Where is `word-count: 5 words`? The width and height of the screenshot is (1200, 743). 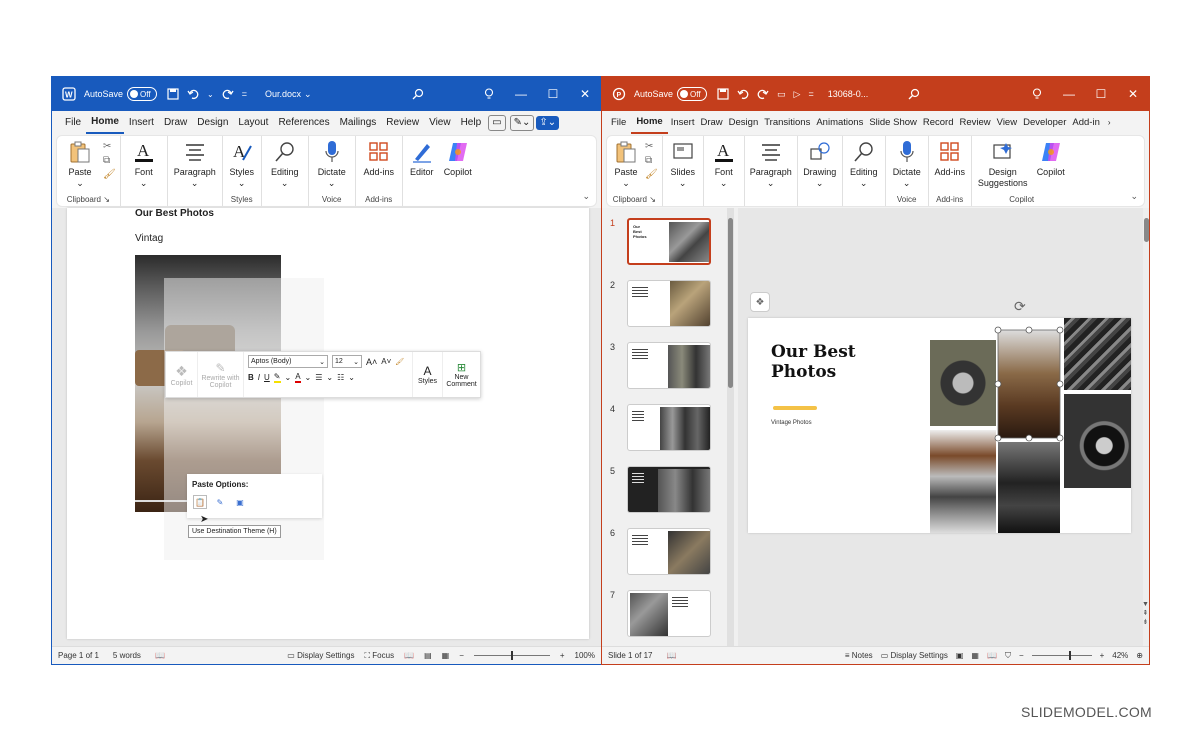
word-count: 5 words is located at coordinates (127, 655).